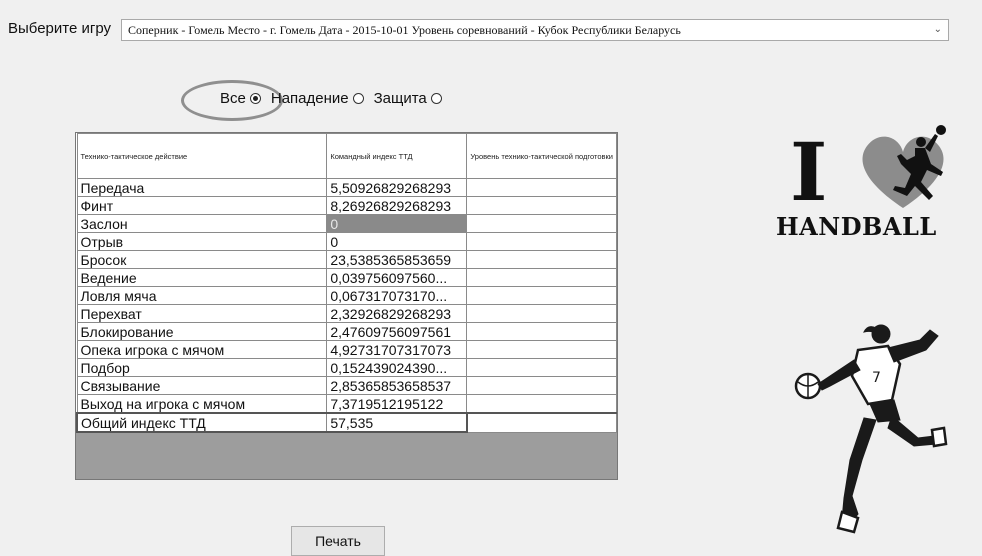  Describe the element at coordinates (397, 241) in the screenshot. I see `cell-index: 0` at that location.